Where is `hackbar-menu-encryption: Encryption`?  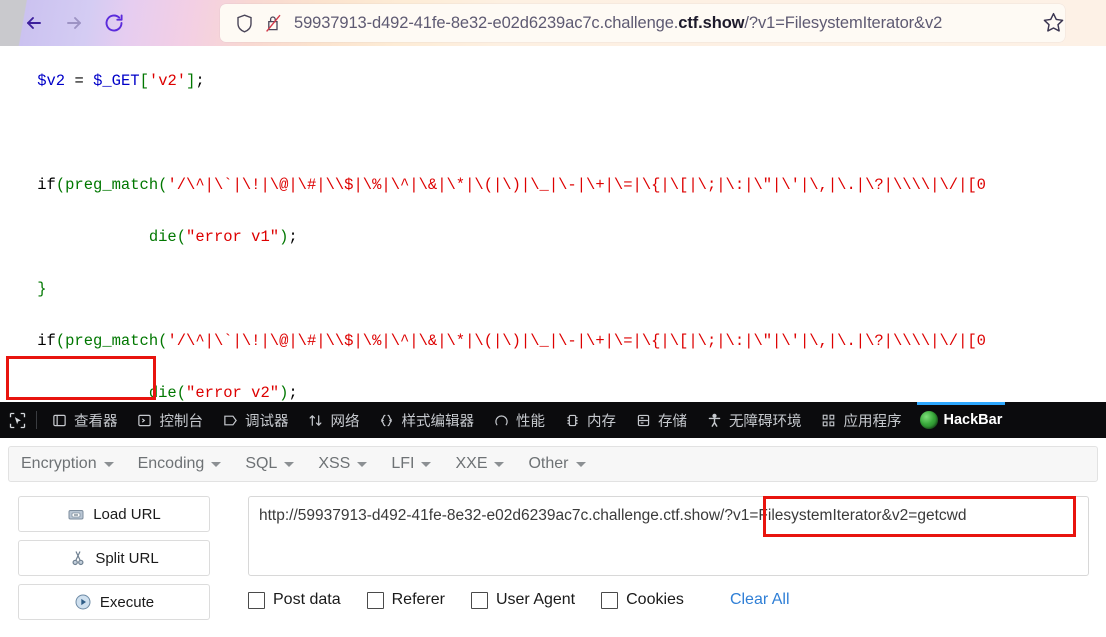
hackbar-menu-encryption: Encryption is located at coordinates (67, 464).